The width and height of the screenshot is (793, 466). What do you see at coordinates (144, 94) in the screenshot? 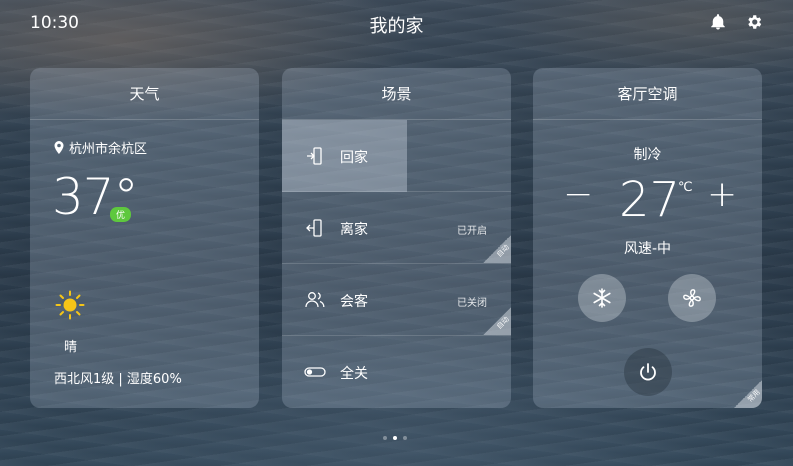
I see `weather-card-title: 天气` at bounding box center [144, 94].